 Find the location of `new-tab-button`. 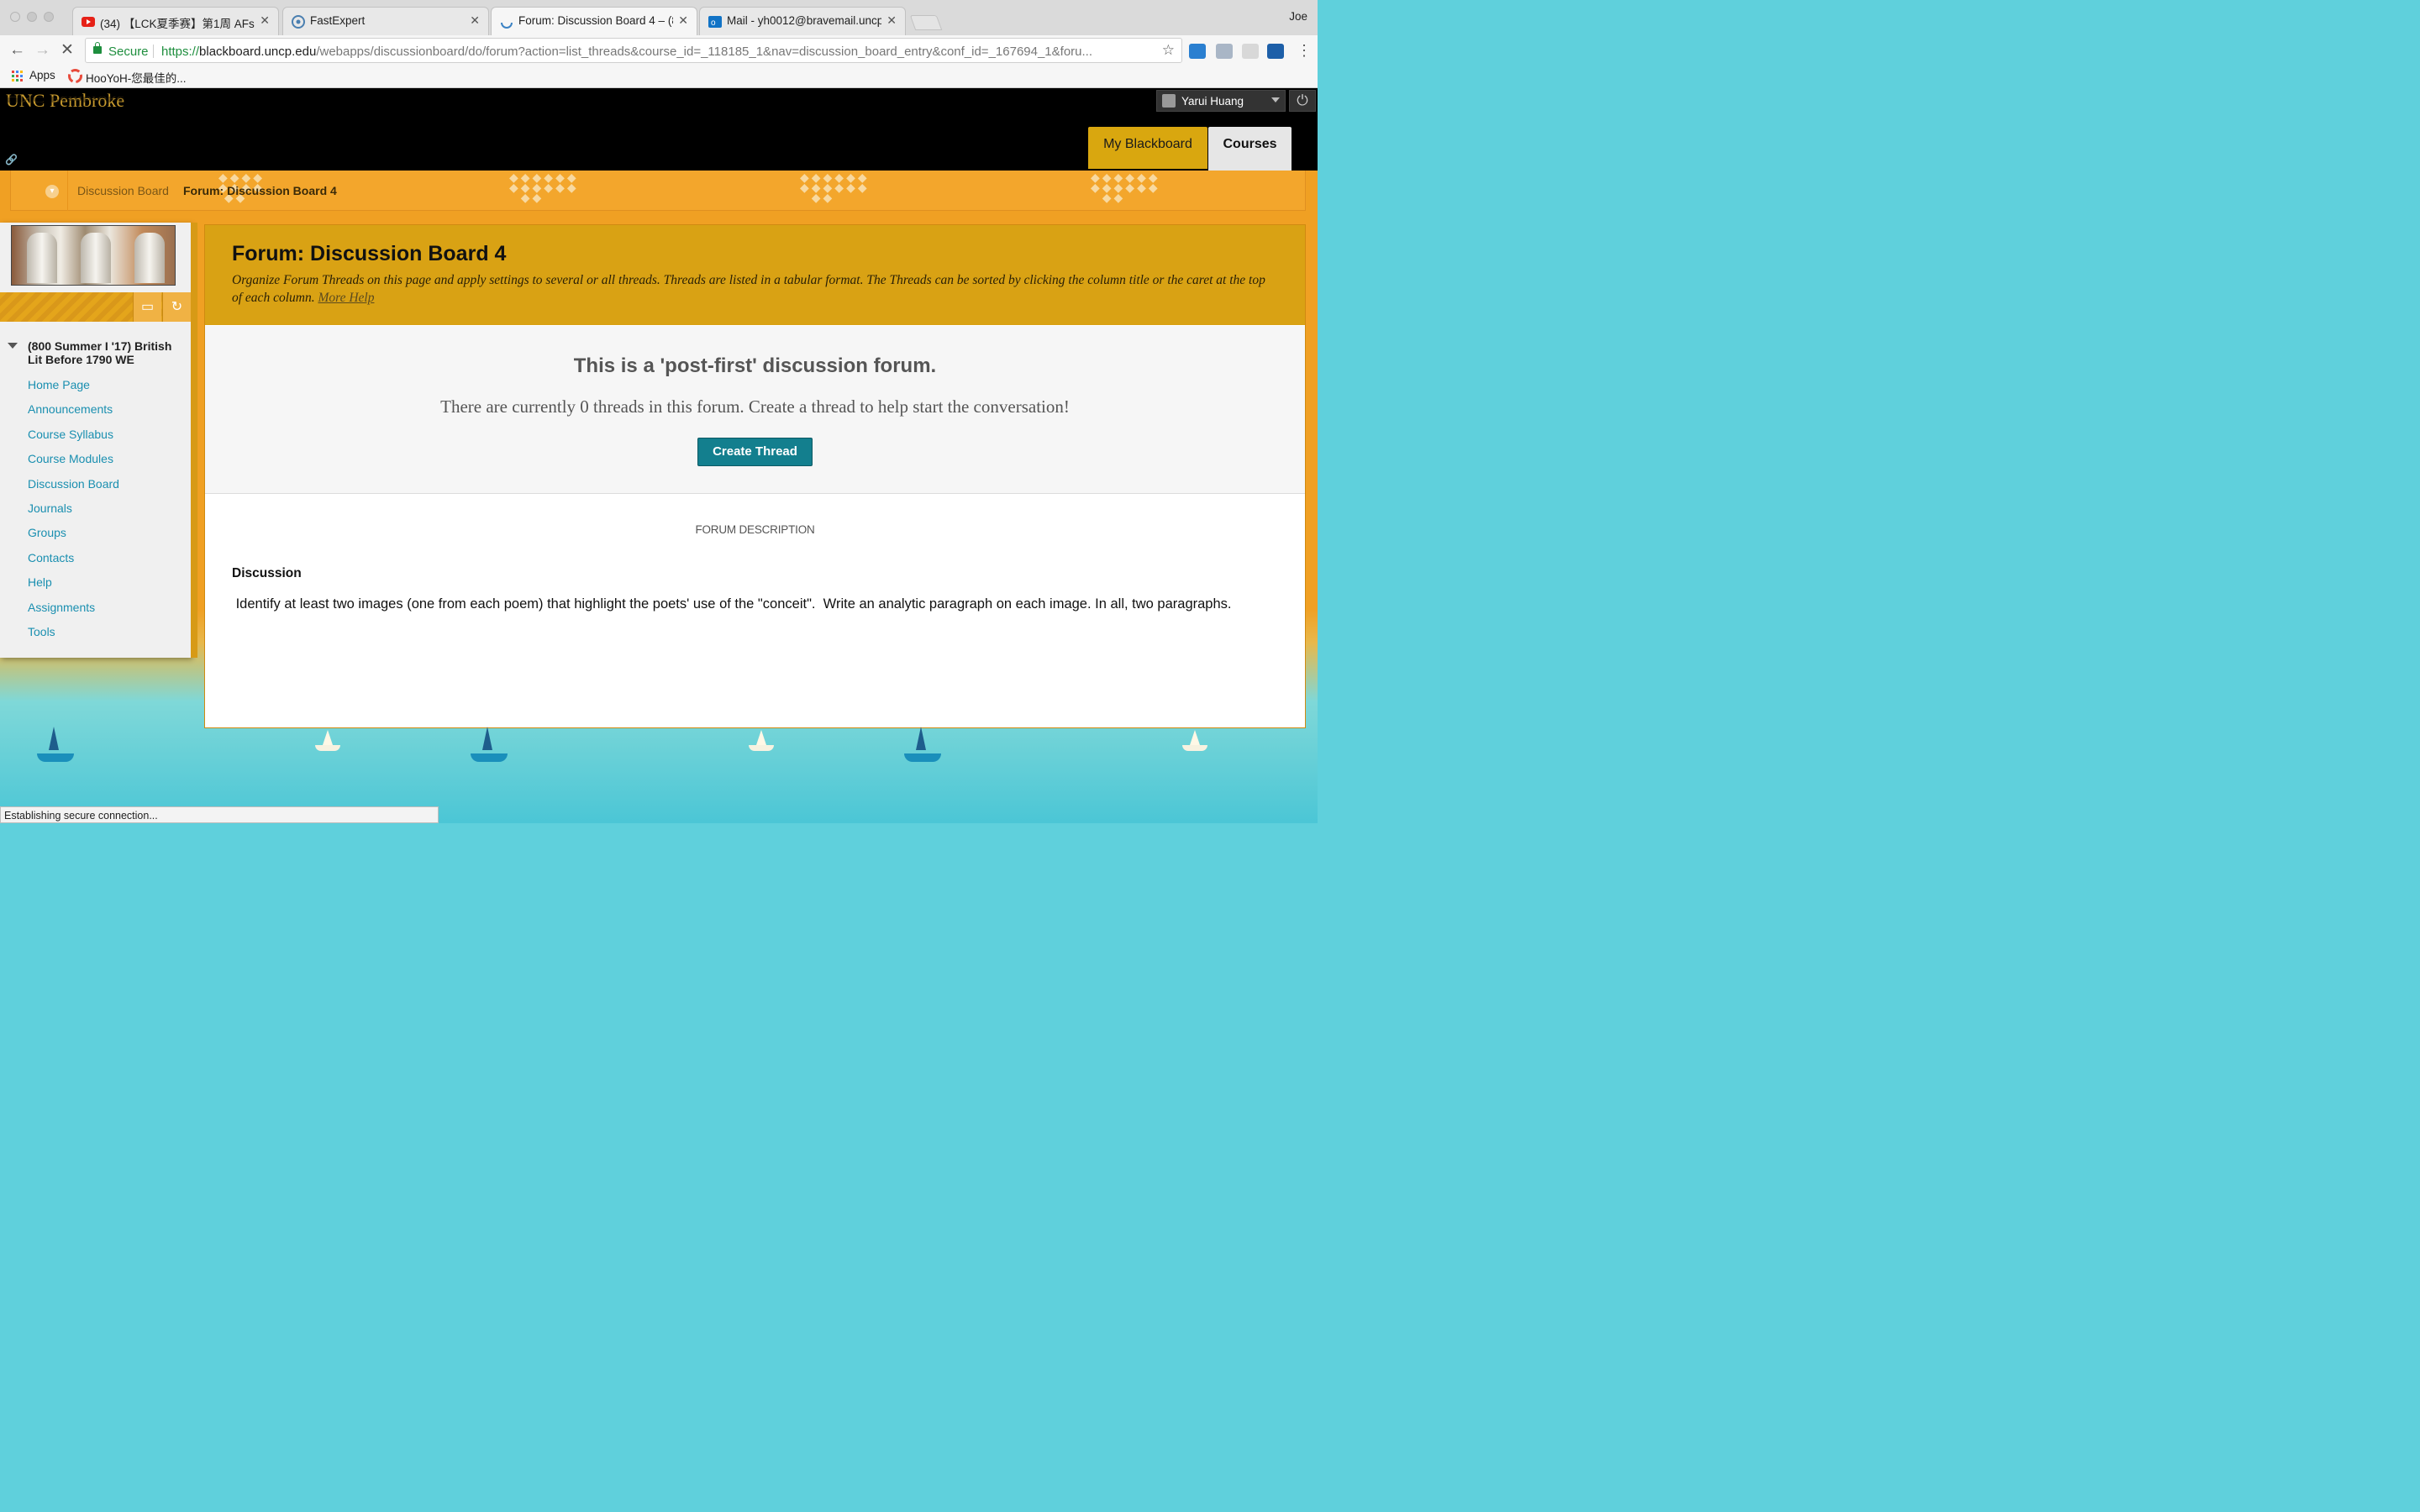

new-tab-button is located at coordinates (926, 22).